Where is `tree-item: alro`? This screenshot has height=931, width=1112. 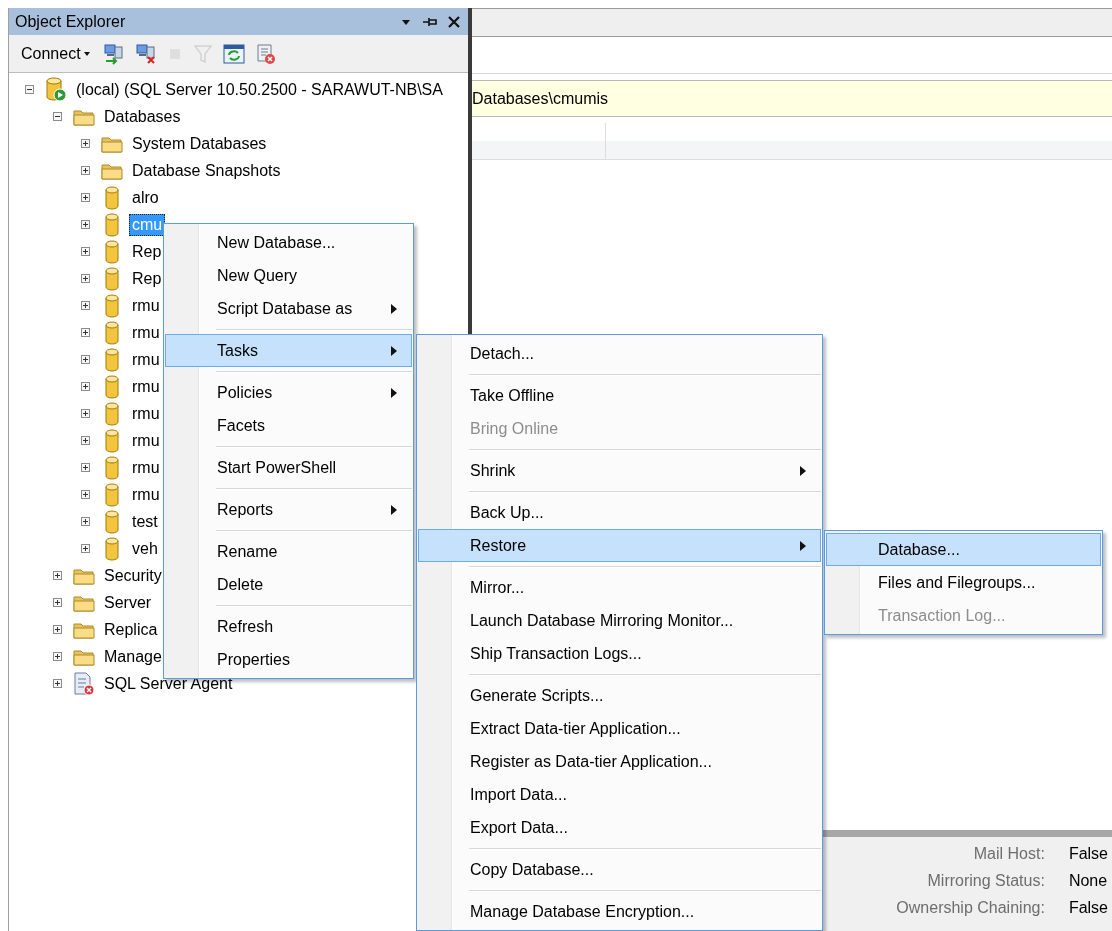
tree-item: alro is located at coordinates (145, 197).